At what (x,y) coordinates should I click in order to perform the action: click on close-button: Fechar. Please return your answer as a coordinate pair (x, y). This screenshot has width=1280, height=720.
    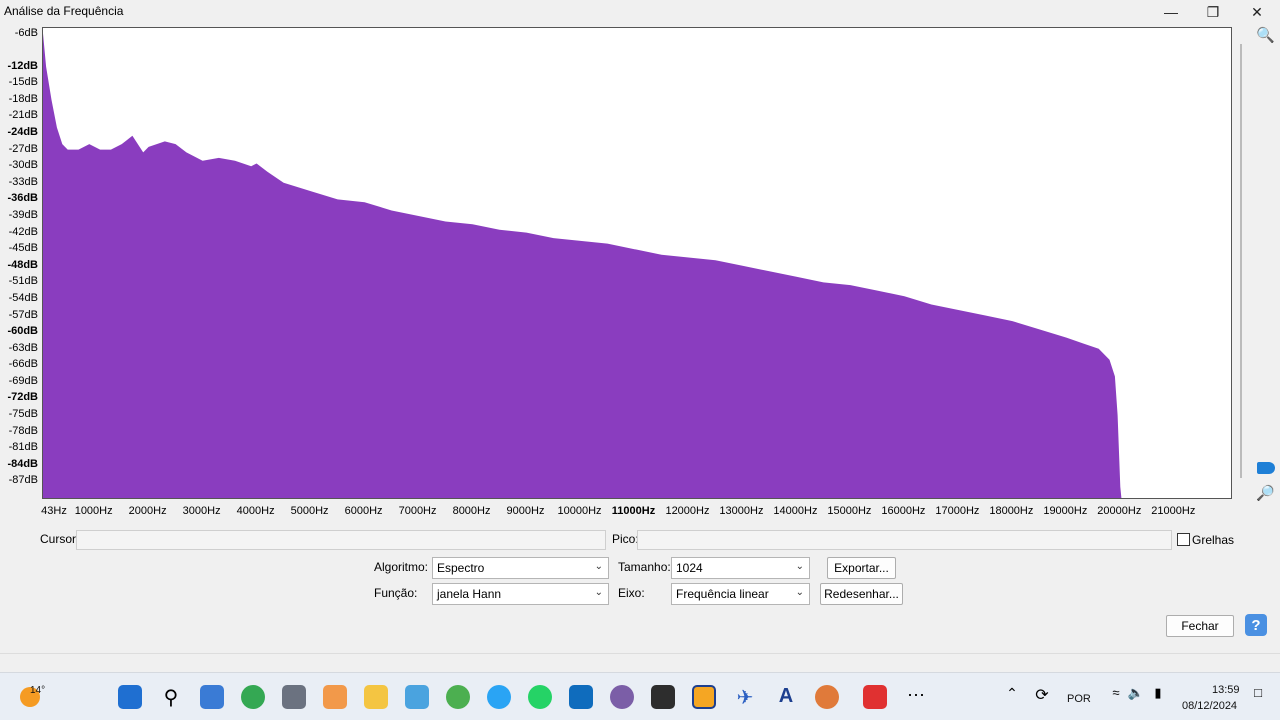
    Looking at the image, I should click on (1200, 626).